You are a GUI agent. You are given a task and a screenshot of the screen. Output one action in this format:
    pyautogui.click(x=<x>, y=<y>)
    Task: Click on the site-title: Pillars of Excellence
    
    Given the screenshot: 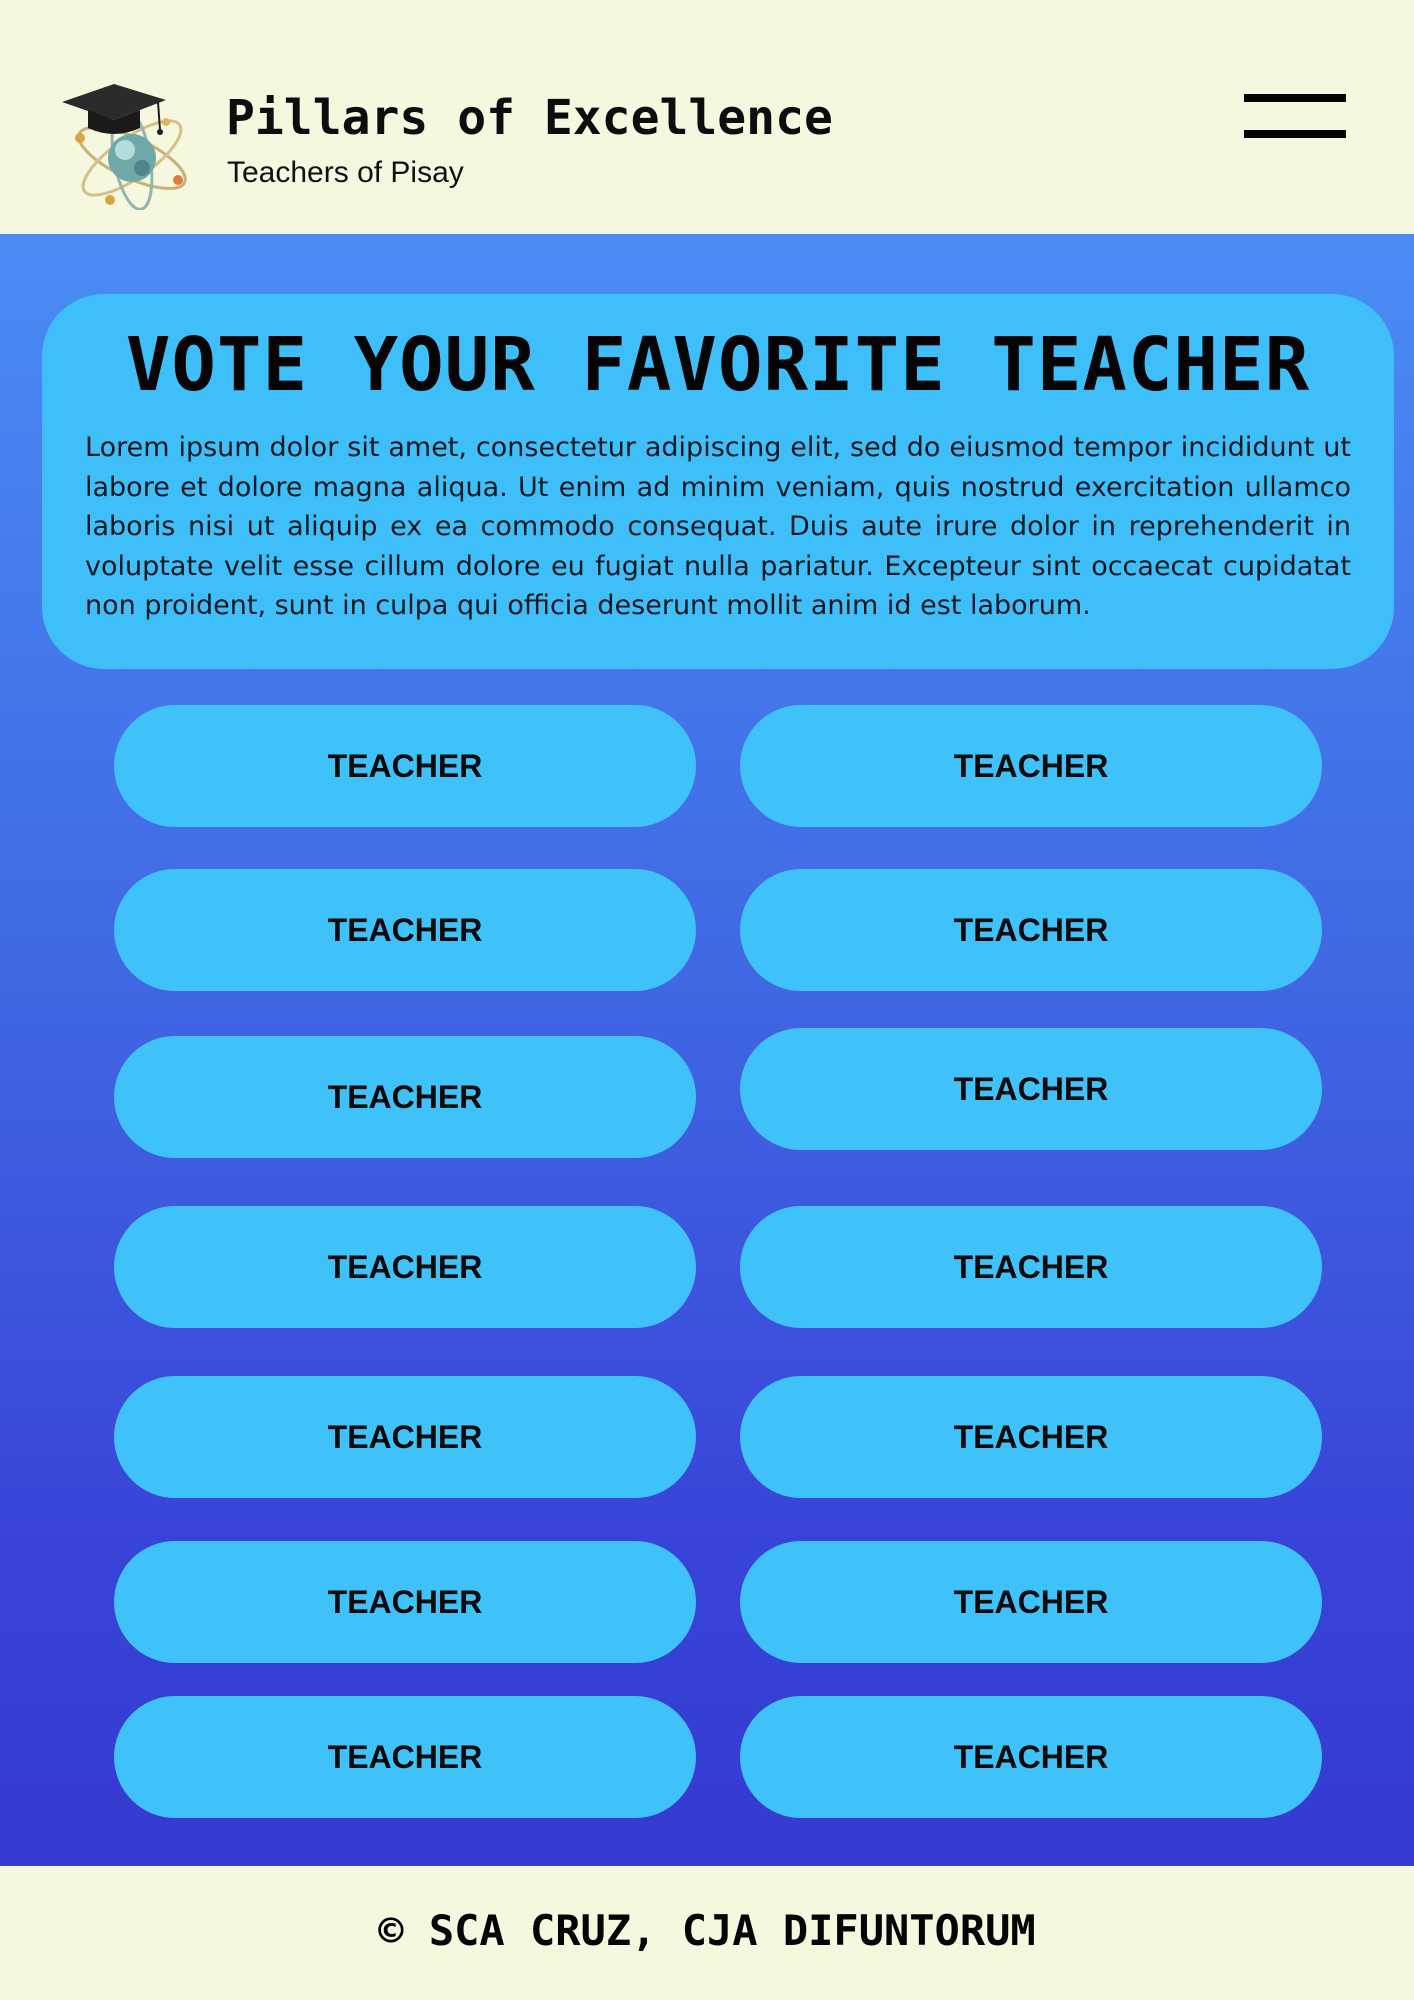 What is the action you would take?
    pyautogui.click(x=529, y=118)
    